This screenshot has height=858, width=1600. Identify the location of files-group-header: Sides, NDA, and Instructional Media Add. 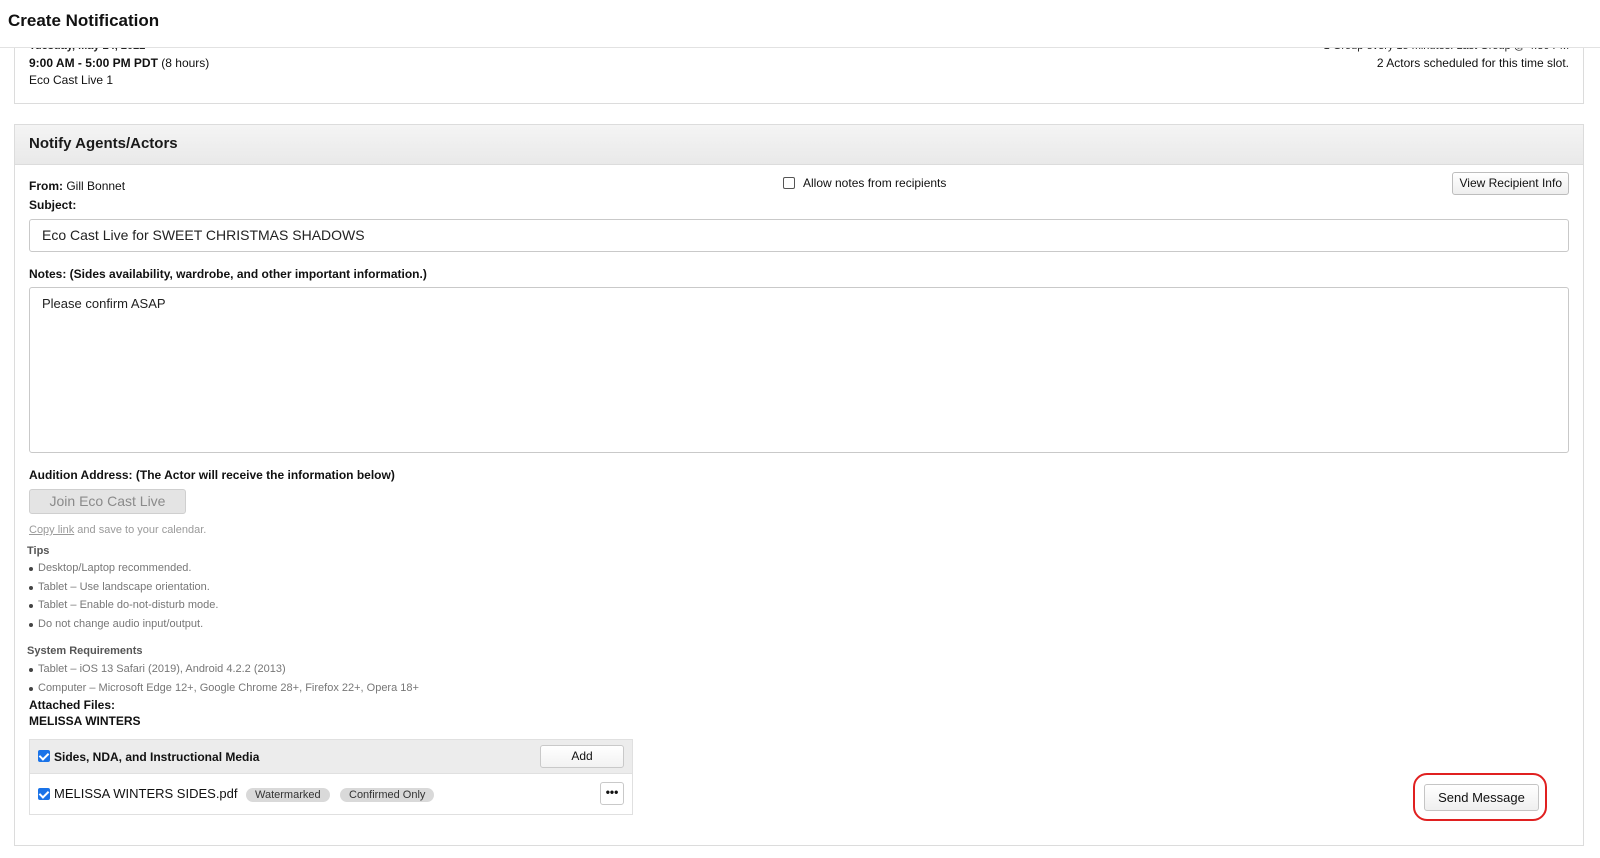
(331, 757).